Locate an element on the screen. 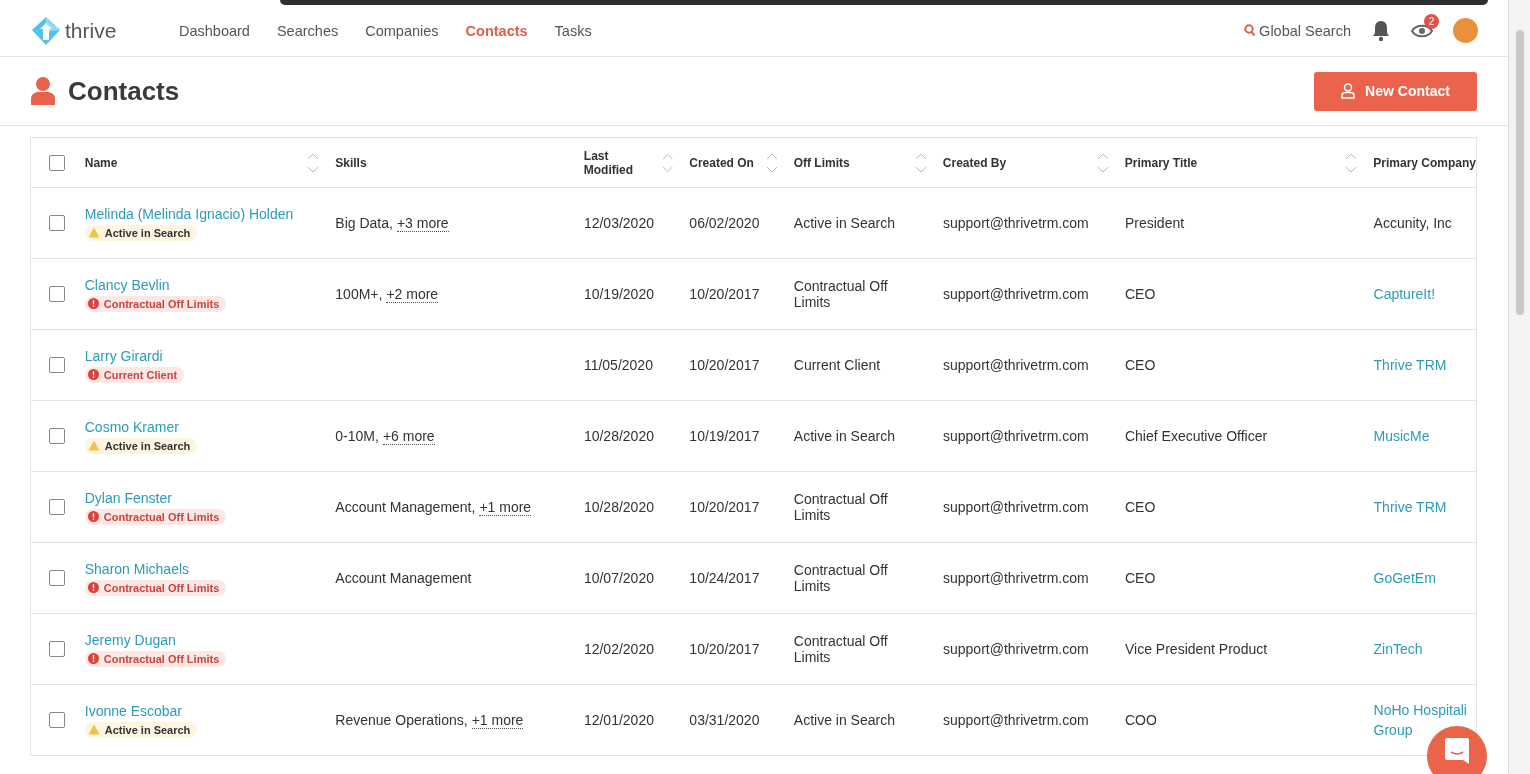  column-header: Created By is located at coordinates (1025, 162).